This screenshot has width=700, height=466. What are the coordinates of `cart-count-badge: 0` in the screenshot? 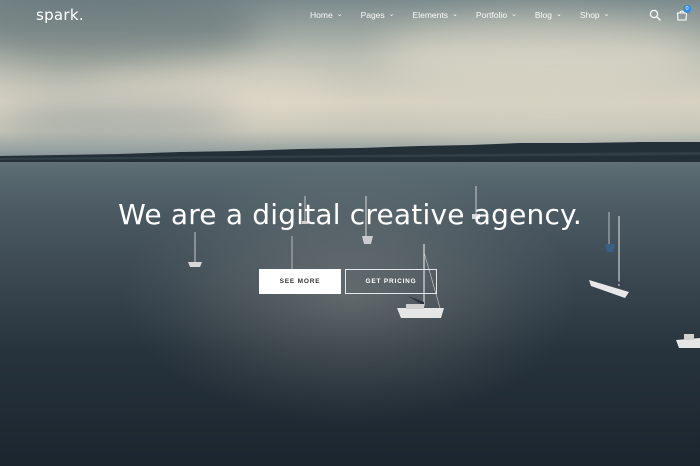 It's located at (687, 9).